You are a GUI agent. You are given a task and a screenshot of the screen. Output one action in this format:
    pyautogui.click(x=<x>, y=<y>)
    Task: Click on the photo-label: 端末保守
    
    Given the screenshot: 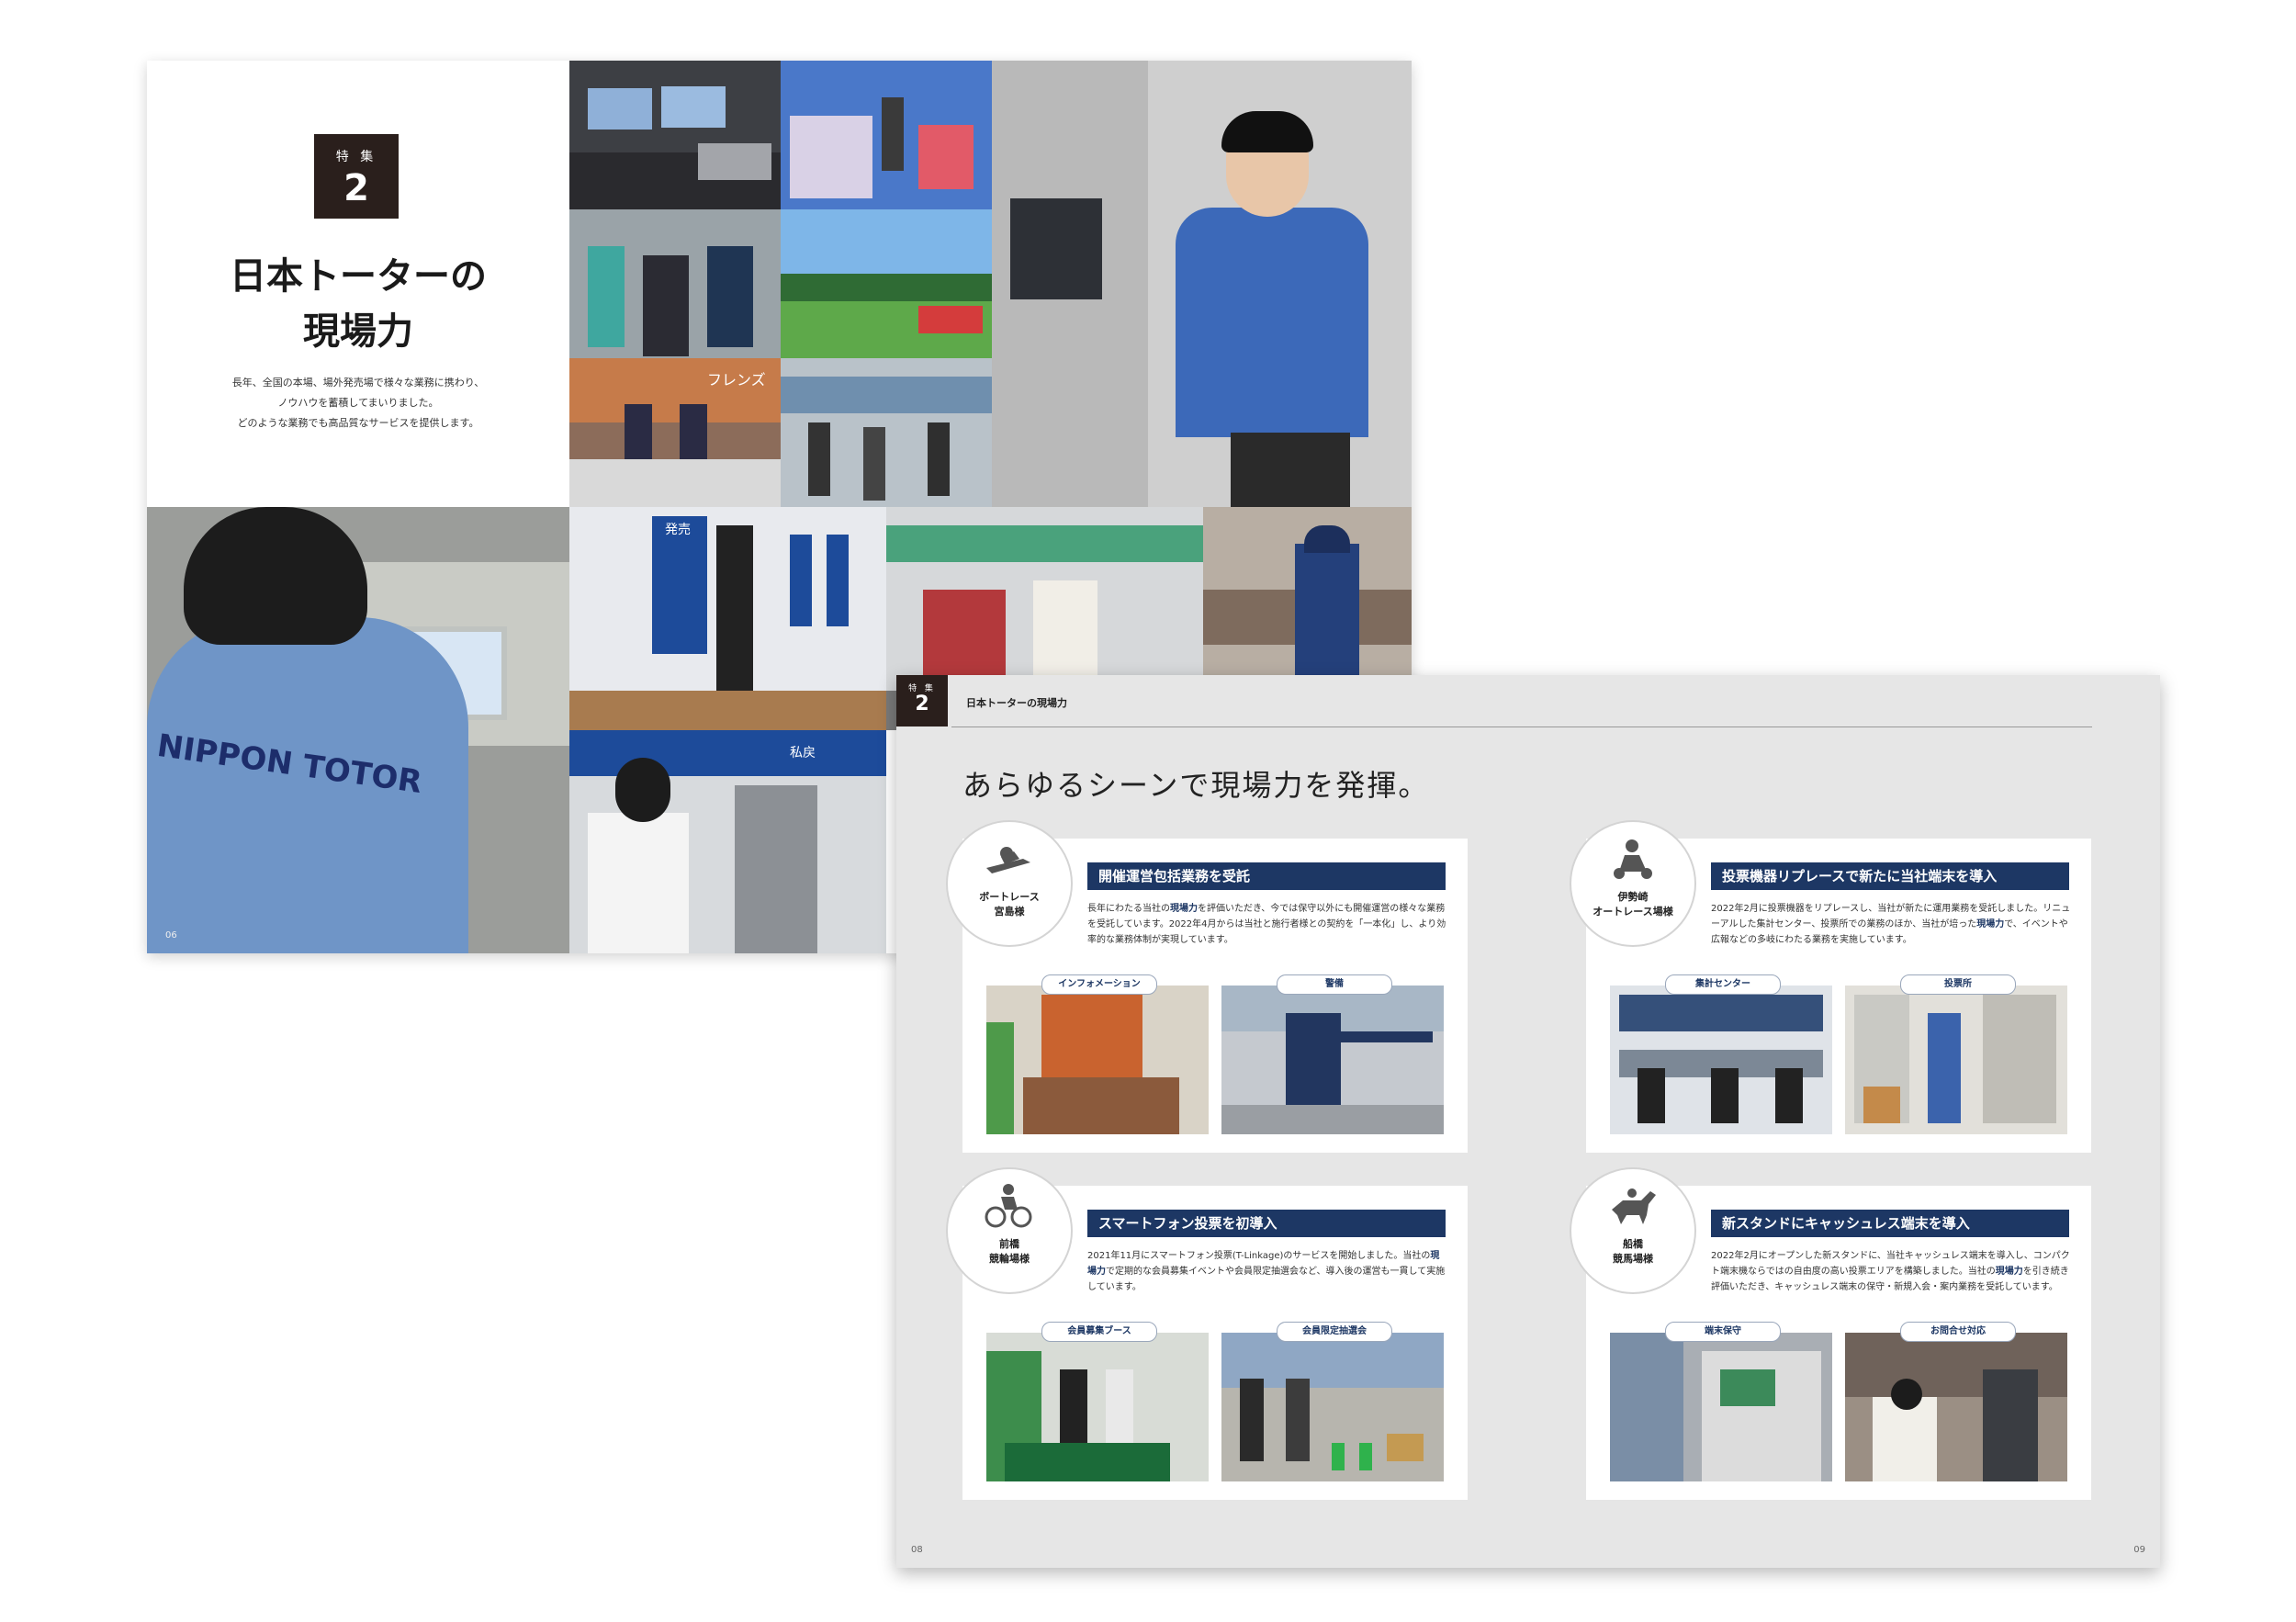 What is the action you would take?
    pyautogui.click(x=1723, y=1332)
    